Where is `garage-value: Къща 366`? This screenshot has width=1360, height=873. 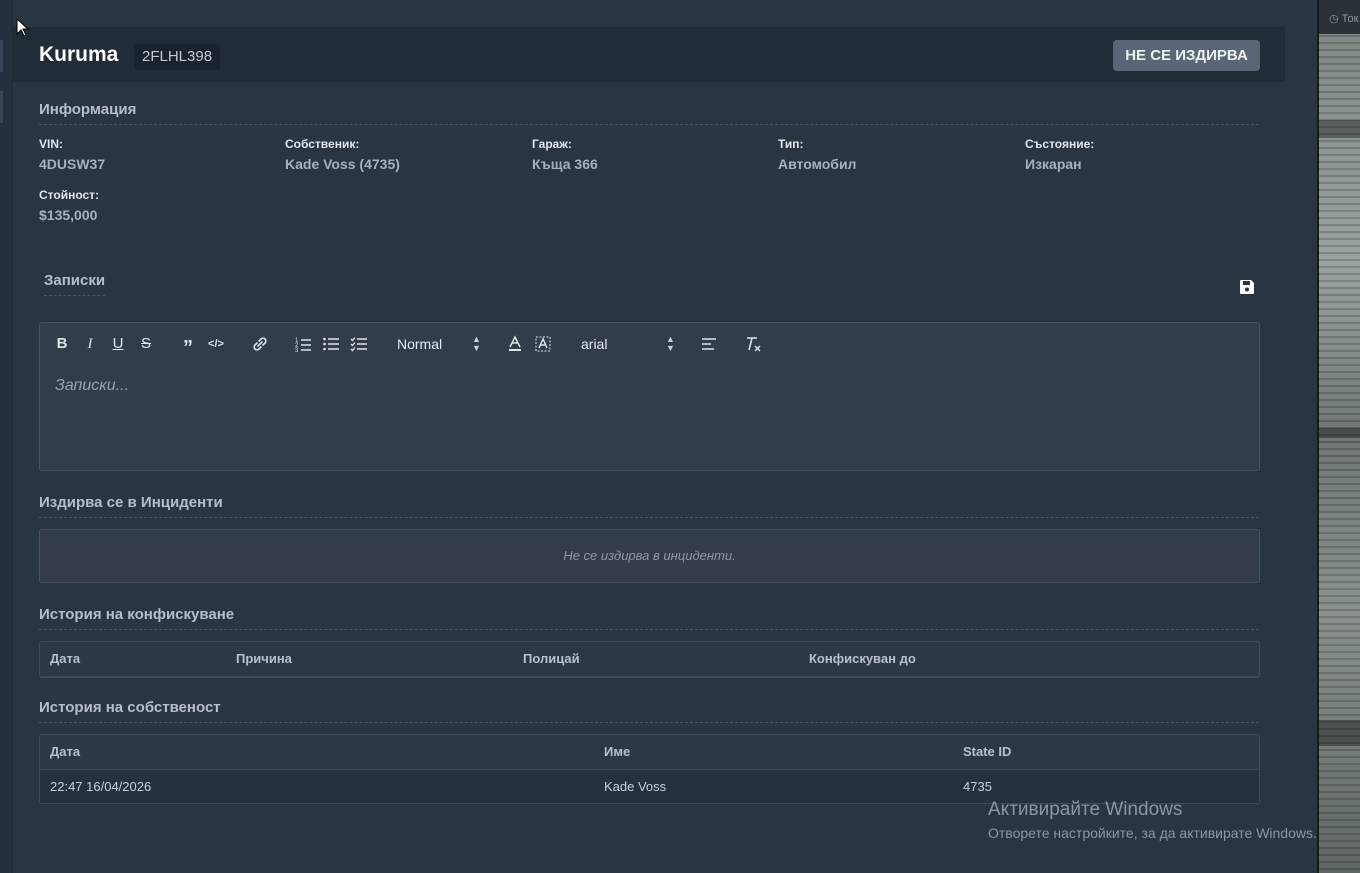 garage-value: Къща 366 is located at coordinates (565, 164).